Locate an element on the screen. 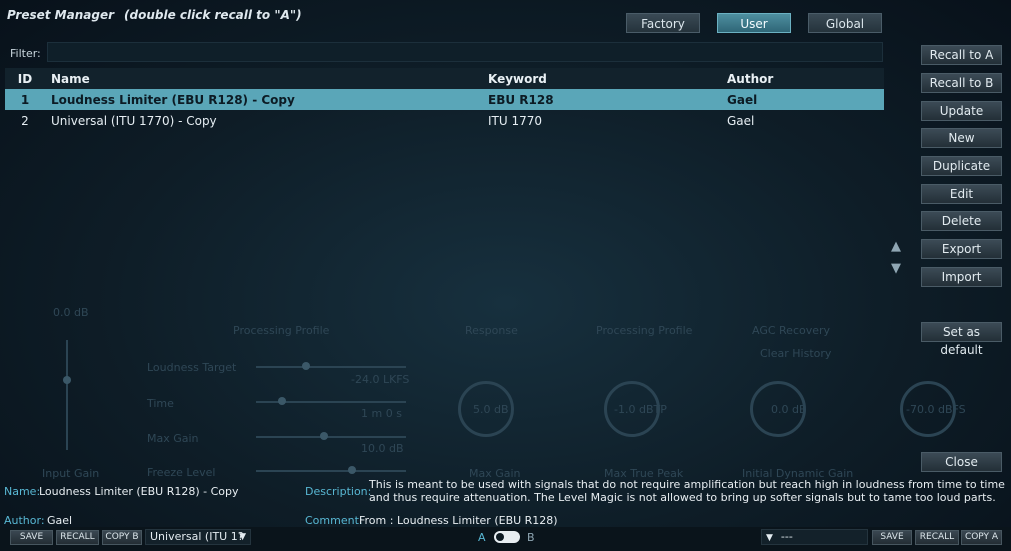  row-name: Loudness Limiter (EBU R128) - Copy is located at coordinates (173, 99).